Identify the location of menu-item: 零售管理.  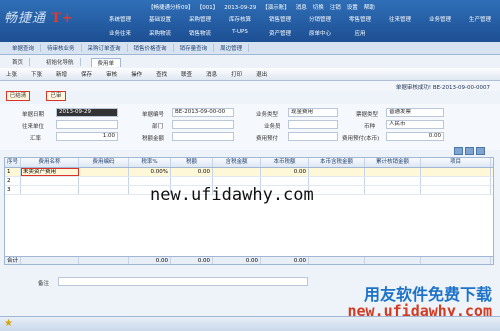
(360, 19).